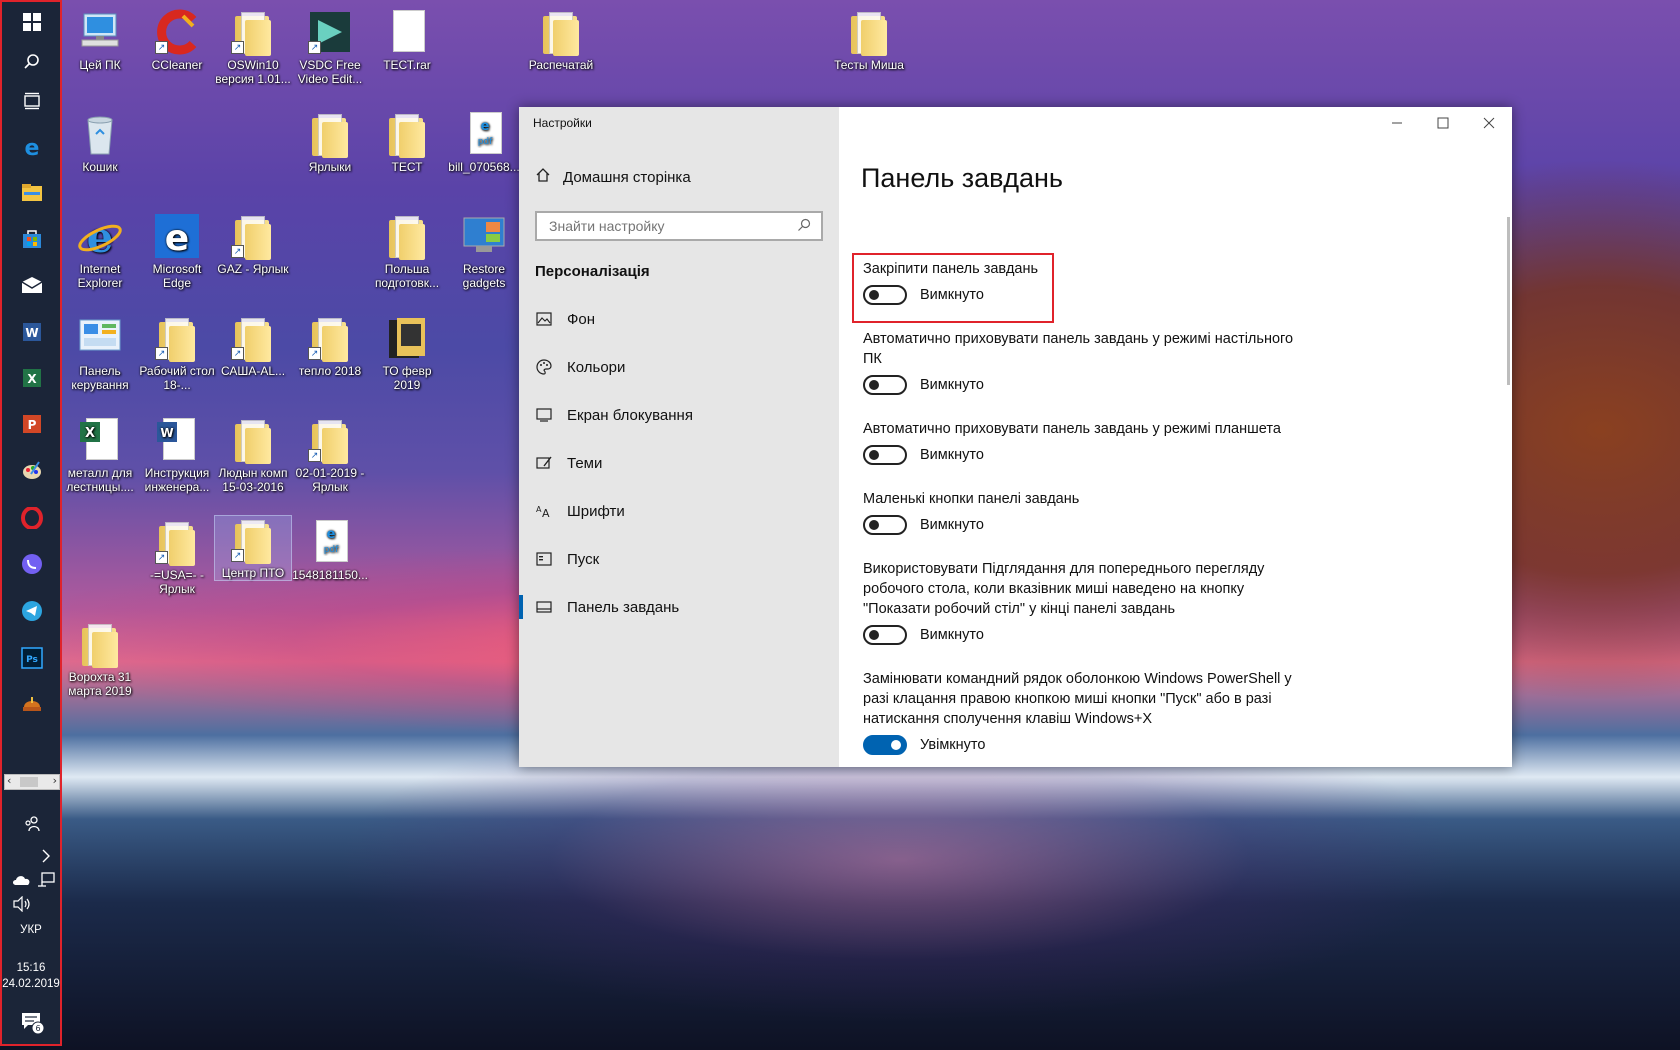  Describe the element at coordinates (32, 611) in the screenshot. I see `telegram-icon` at that location.